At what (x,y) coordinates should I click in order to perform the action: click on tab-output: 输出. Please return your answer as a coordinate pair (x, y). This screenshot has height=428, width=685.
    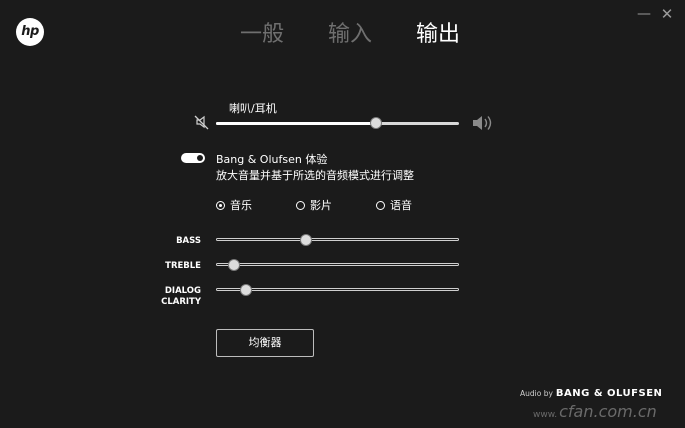
    Looking at the image, I should click on (438, 35).